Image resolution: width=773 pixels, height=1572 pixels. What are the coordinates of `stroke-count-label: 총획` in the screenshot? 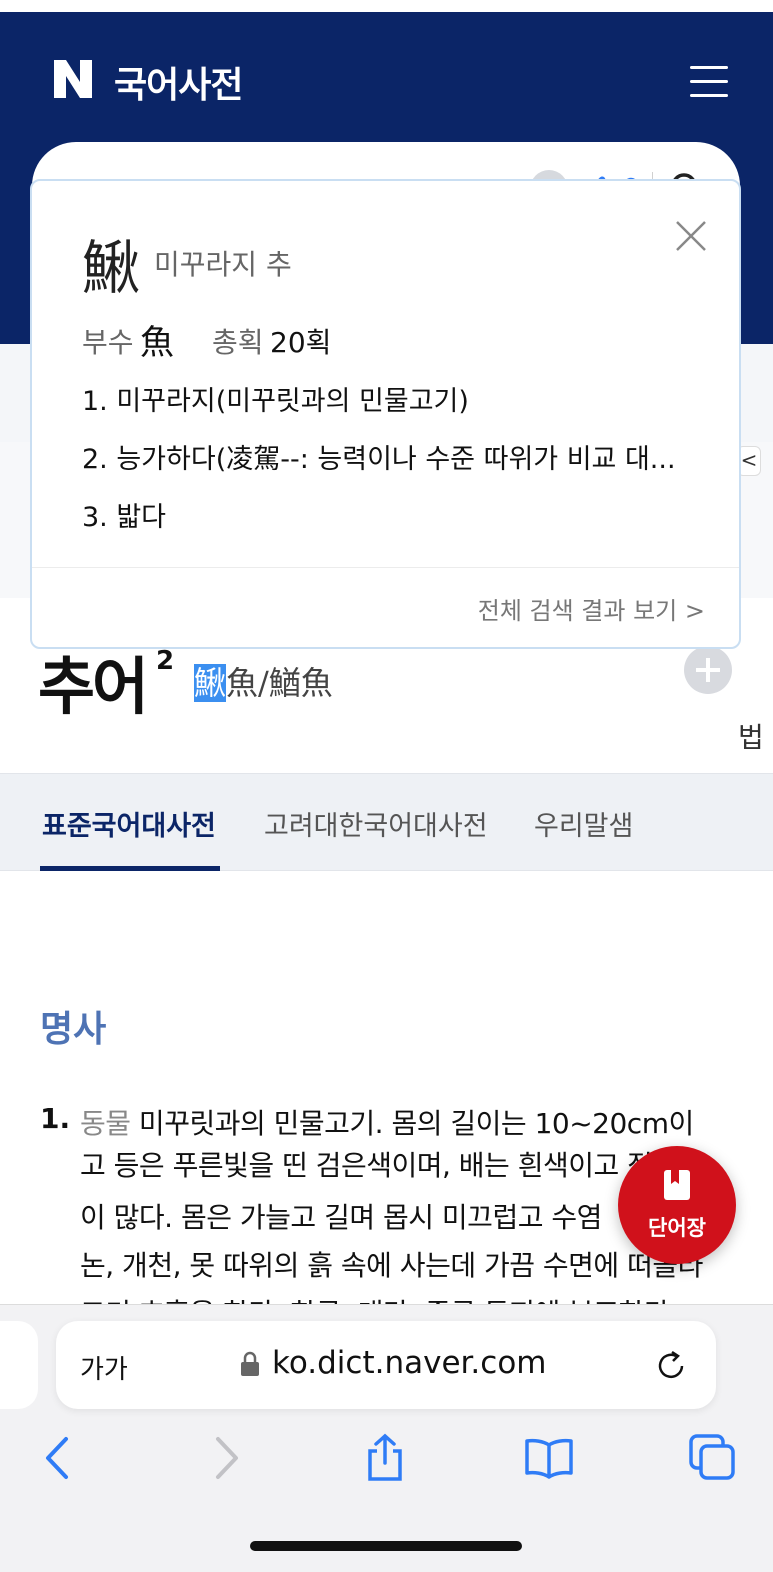 It's located at (238, 342).